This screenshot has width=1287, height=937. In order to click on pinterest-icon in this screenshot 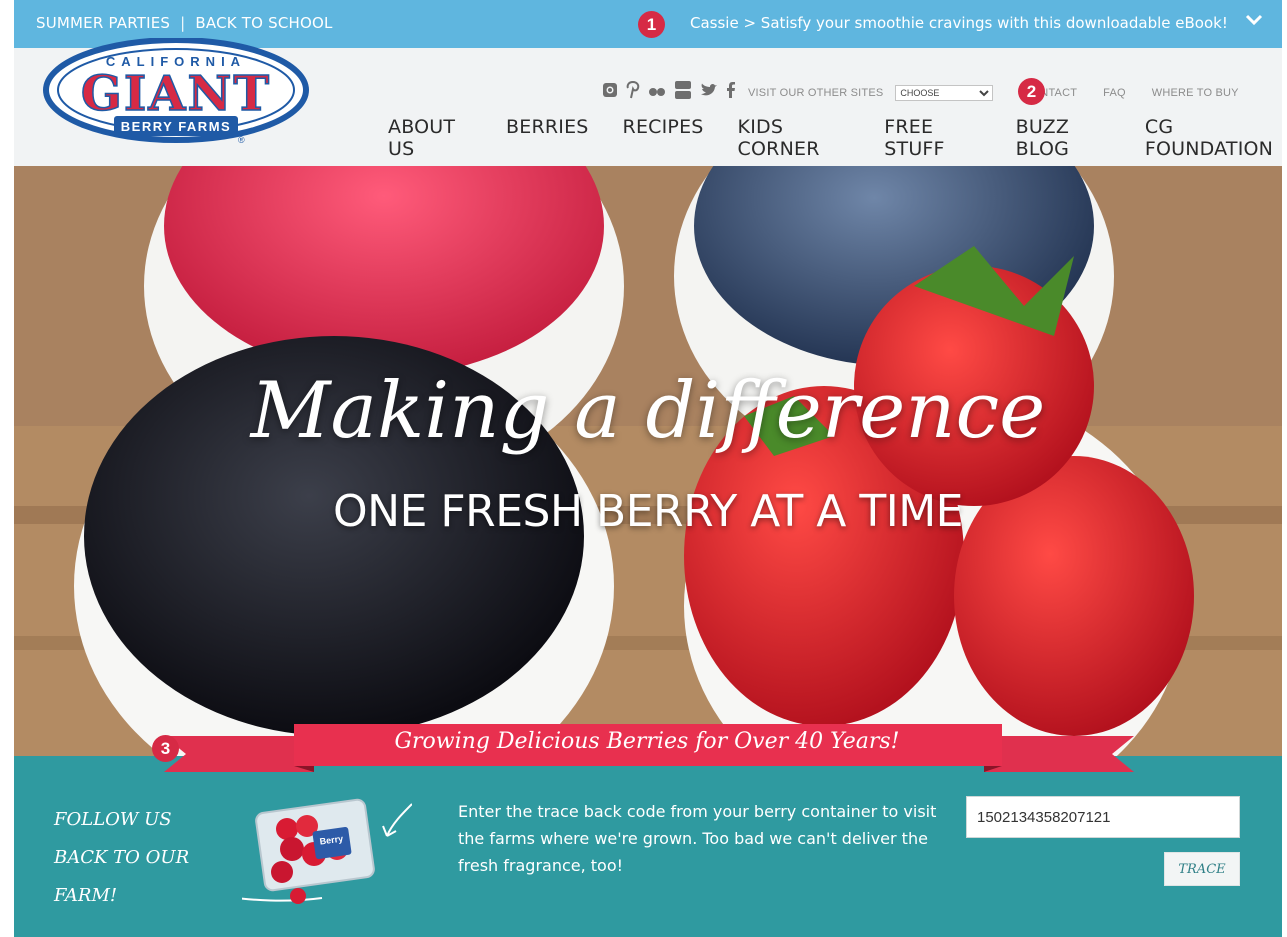, I will do `click(633, 92)`.